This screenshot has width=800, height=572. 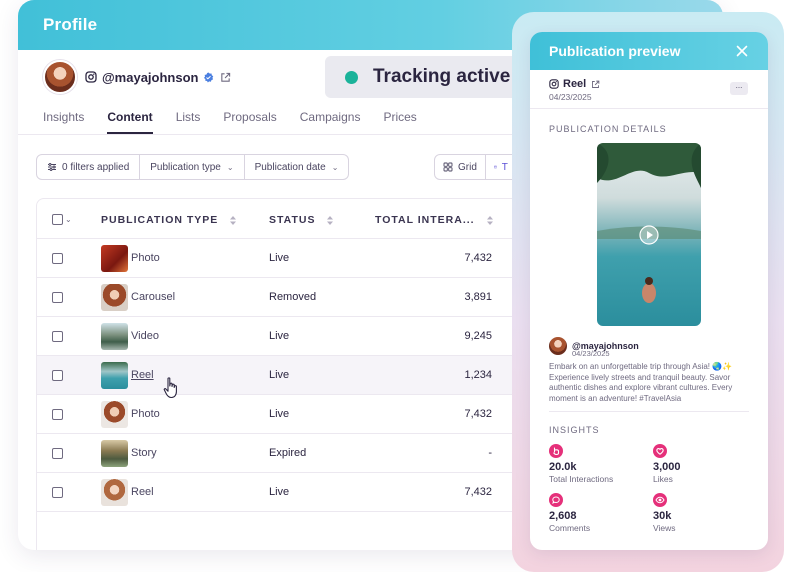 What do you see at coordinates (96, 167) in the screenshot?
I see `filters-applied-label: 0 filters applied` at bounding box center [96, 167].